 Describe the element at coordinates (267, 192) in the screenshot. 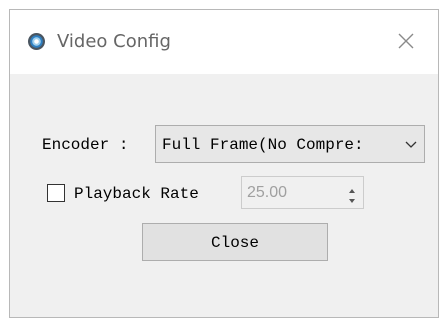

I see `playback-rate-value: 25.00` at that location.